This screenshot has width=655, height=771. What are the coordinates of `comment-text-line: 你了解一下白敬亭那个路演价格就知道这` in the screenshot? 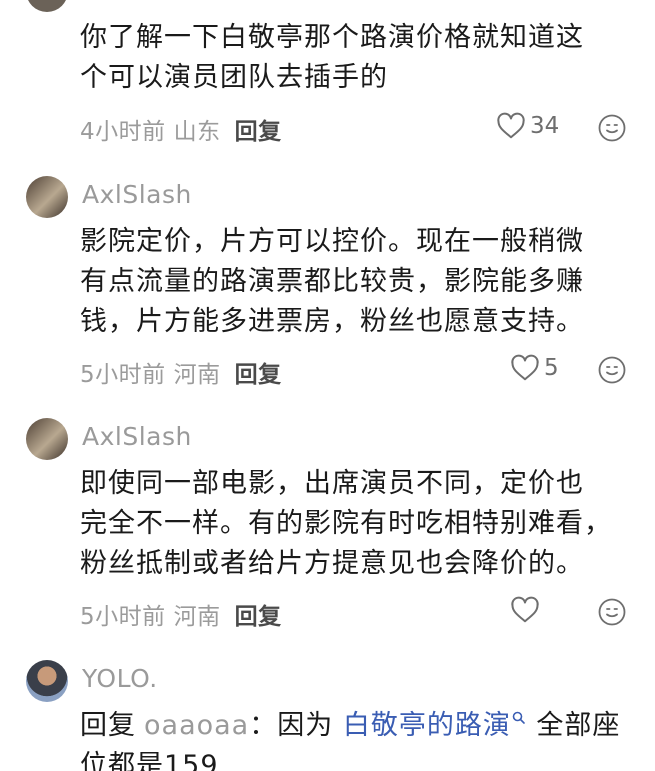 It's located at (332, 37).